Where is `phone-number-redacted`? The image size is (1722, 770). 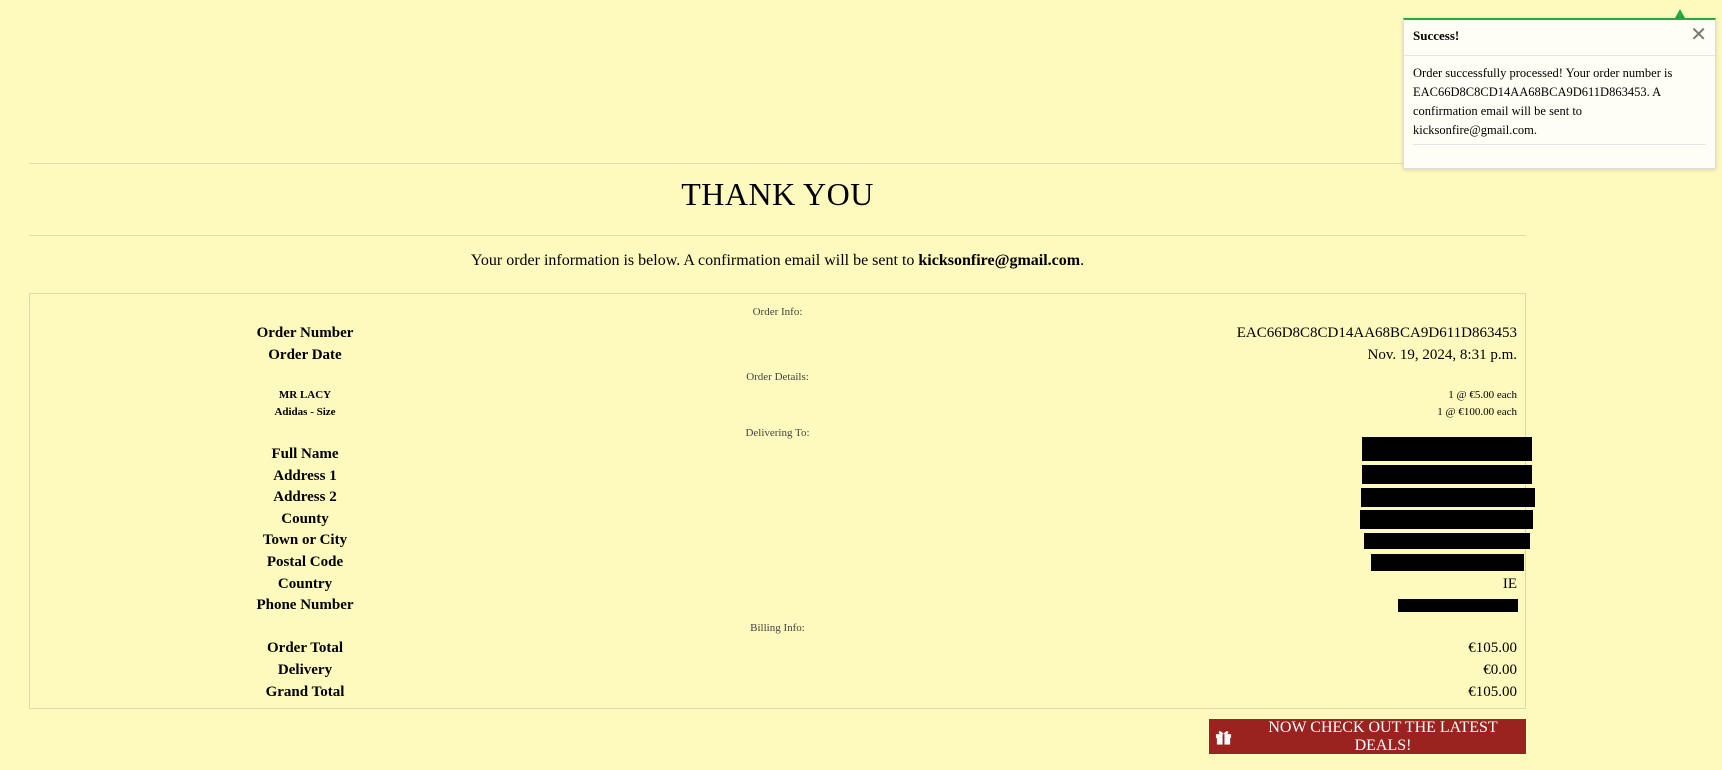 phone-number-redacted is located at coordinates (1458, 605).